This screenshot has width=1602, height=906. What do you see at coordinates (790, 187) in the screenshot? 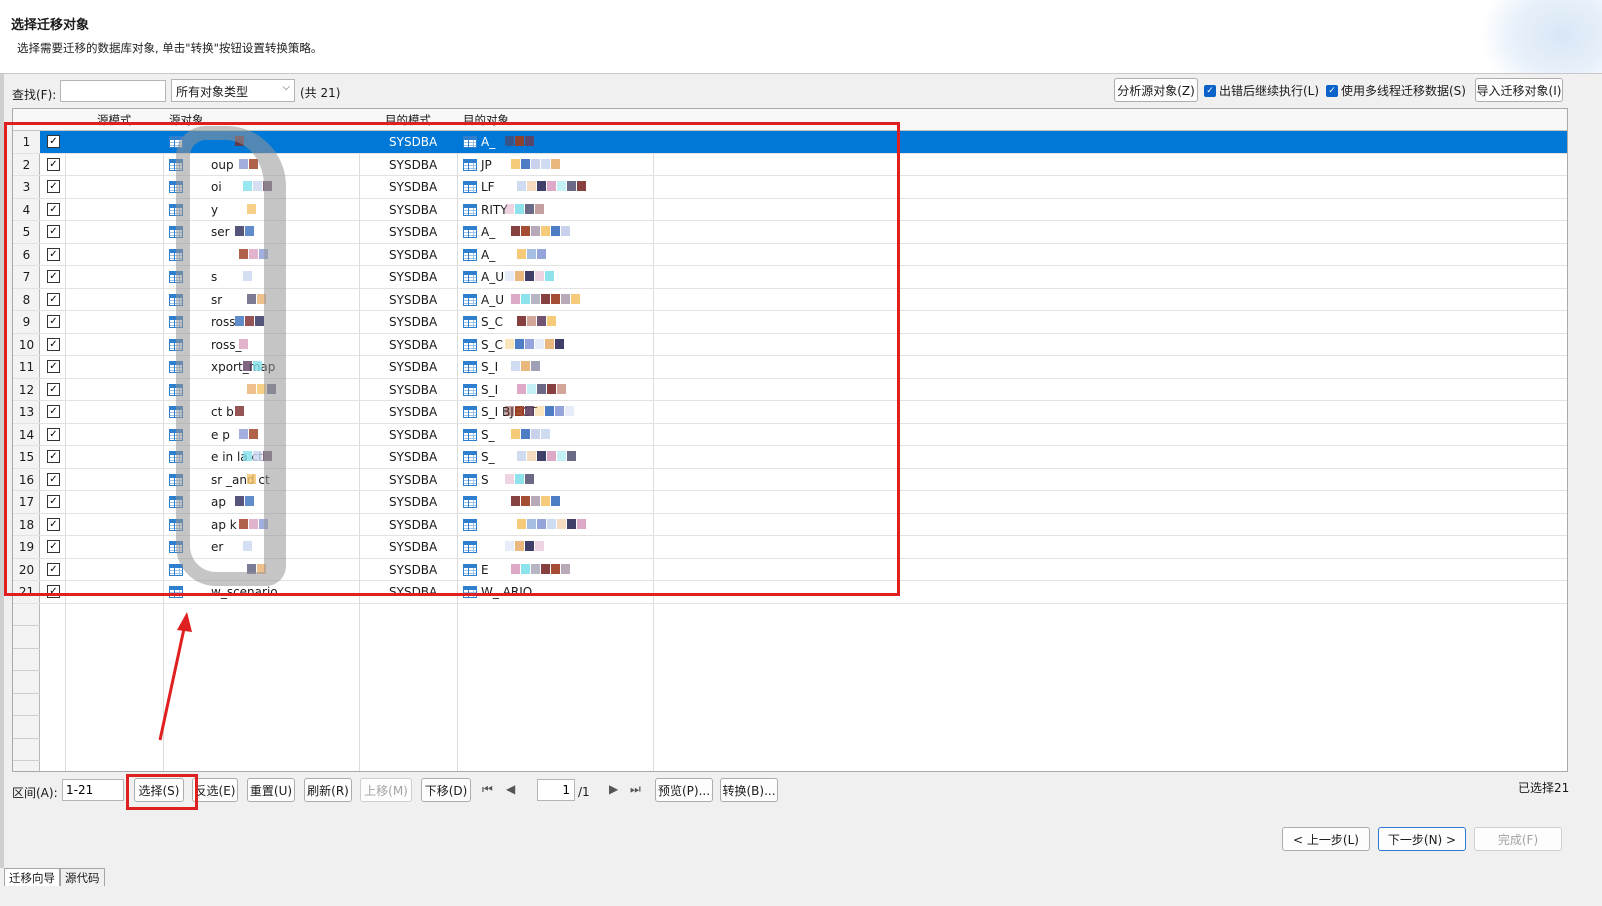
I see `table-row: 3 ✓ oi SYSDBA LF` at bounding box center [790, 187].